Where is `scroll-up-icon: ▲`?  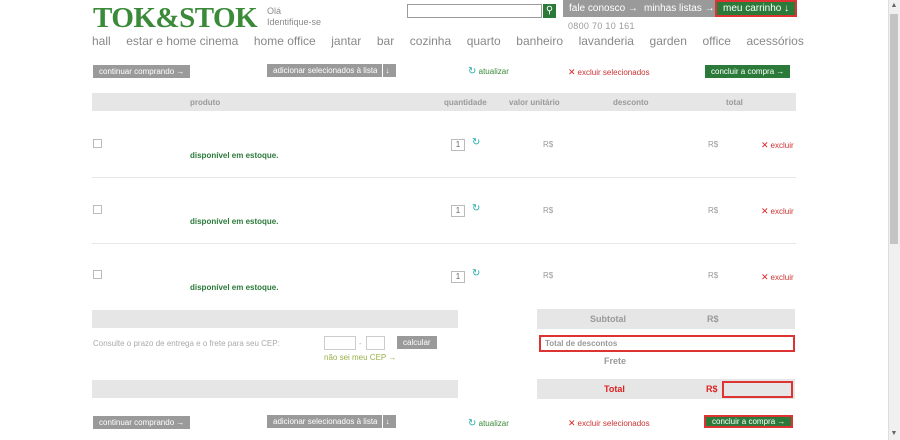 scroll-up-icon: ▲ is located at coordinates (894, 6).